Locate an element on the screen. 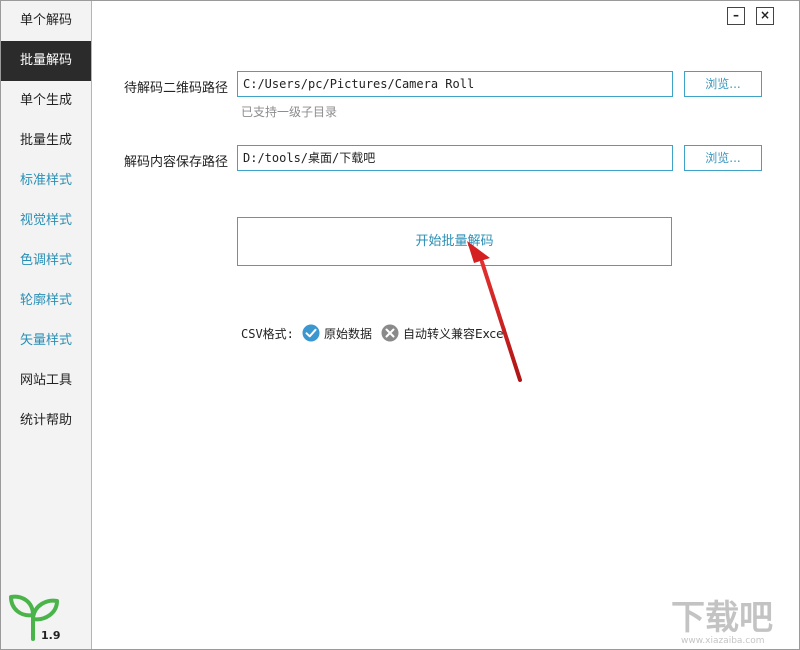  source-path-field: C:/Users/pc/Pictures/Camera Roll is located at coordinates (455, 84).